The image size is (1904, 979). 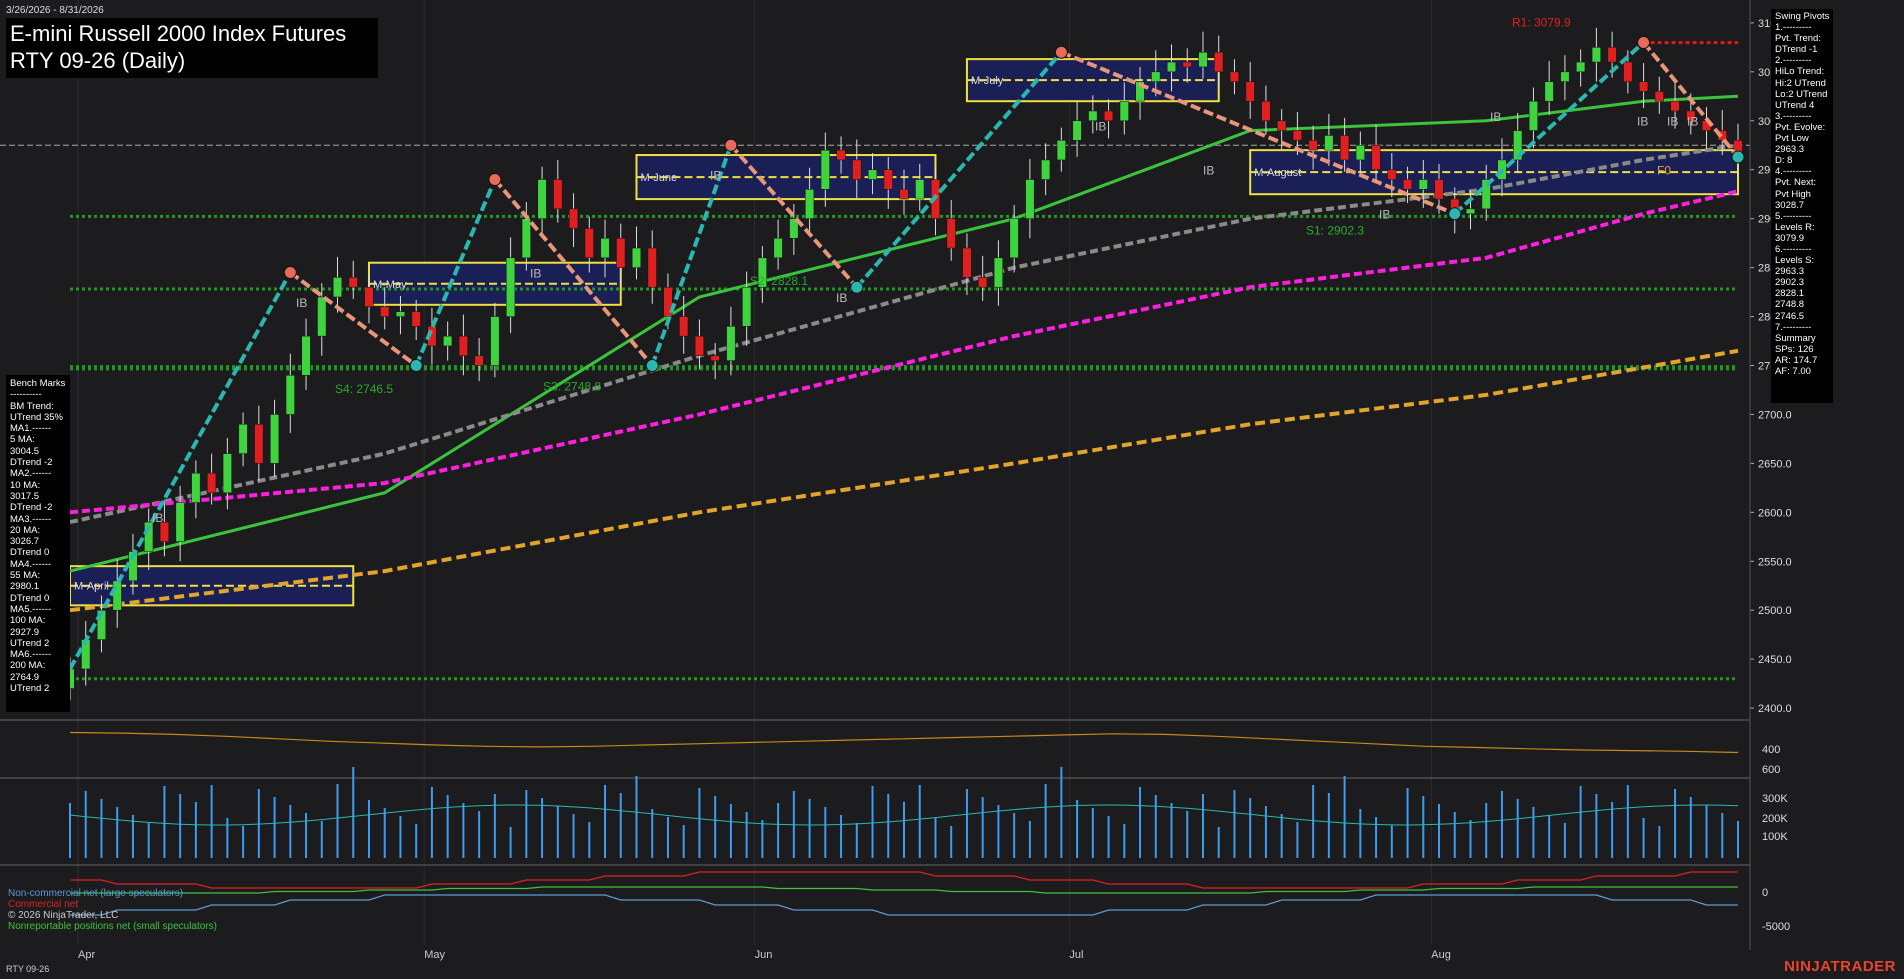 What do you see at coordinates (1784, 161) in the screenshot?
I see `swing-line: D: 8` at bounding box center [1784, 161].